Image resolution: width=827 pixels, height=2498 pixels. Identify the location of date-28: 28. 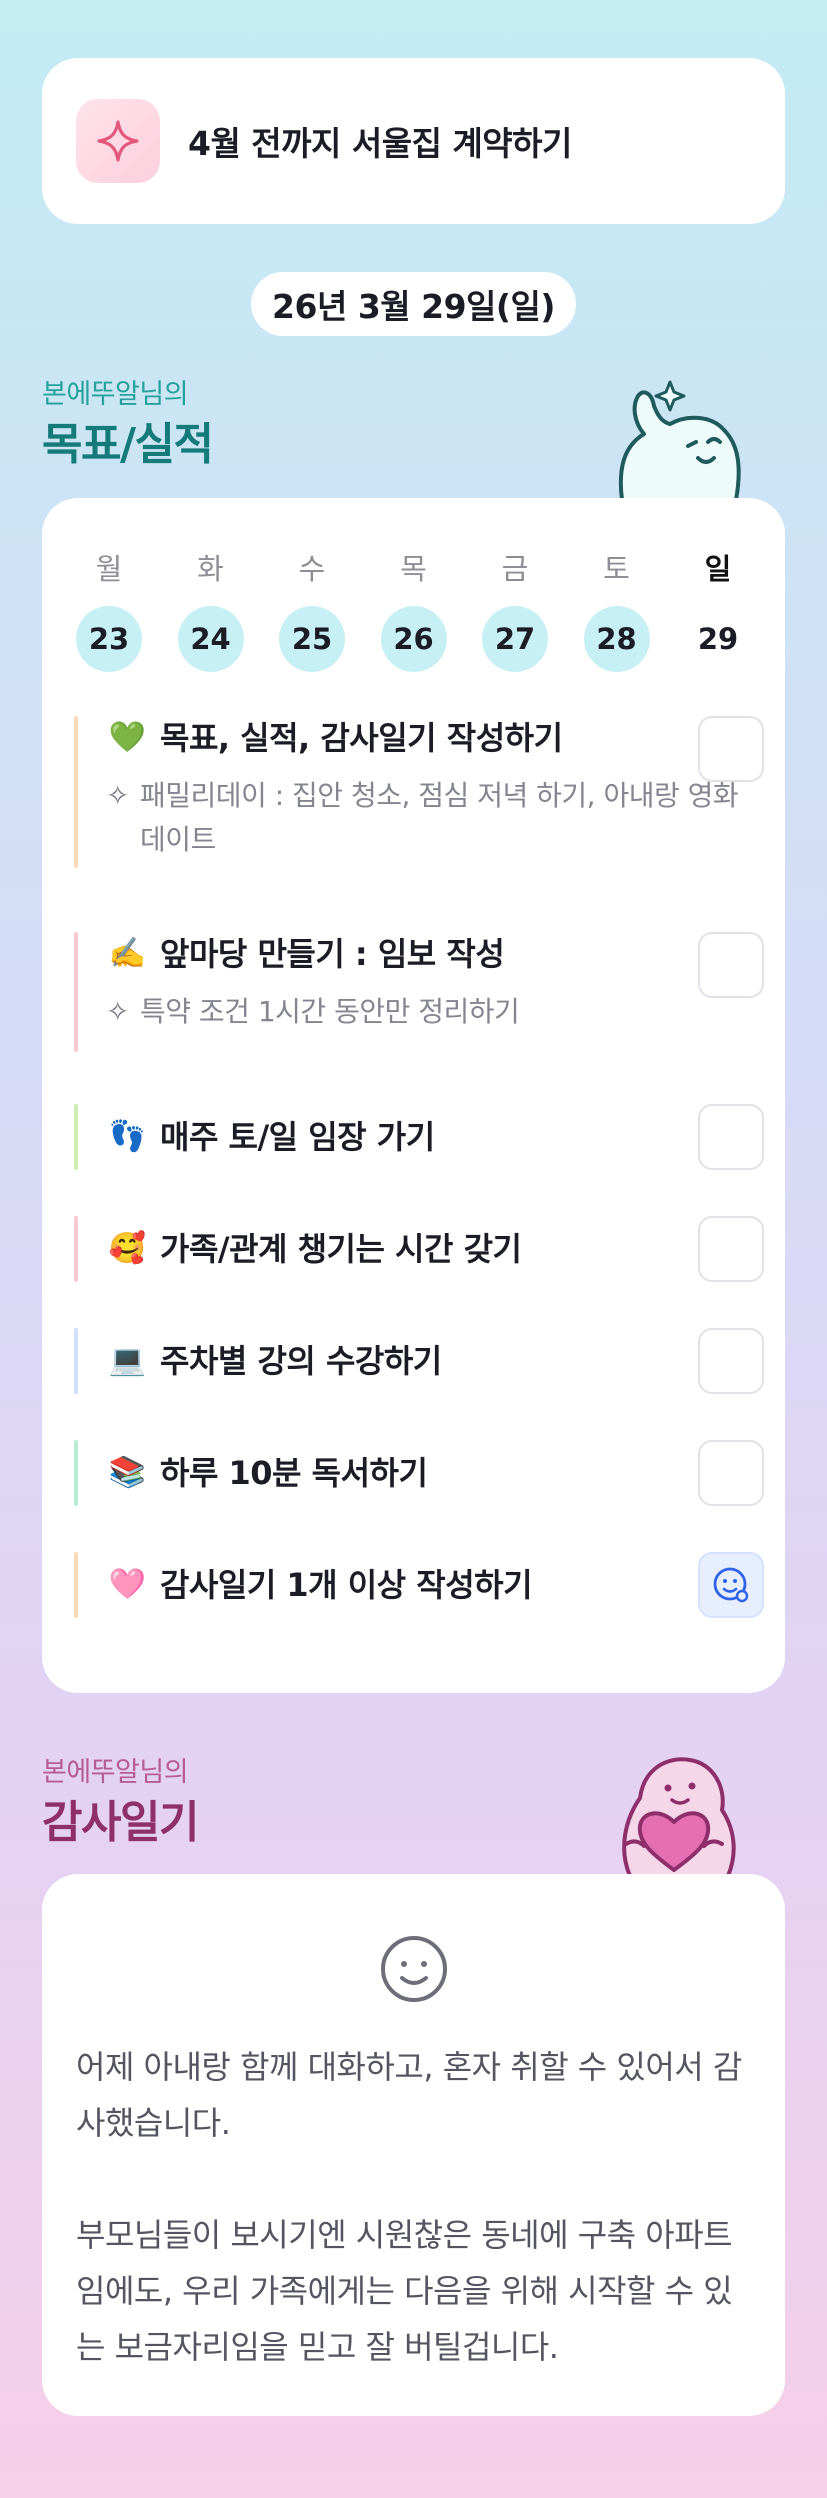
(616, 639).